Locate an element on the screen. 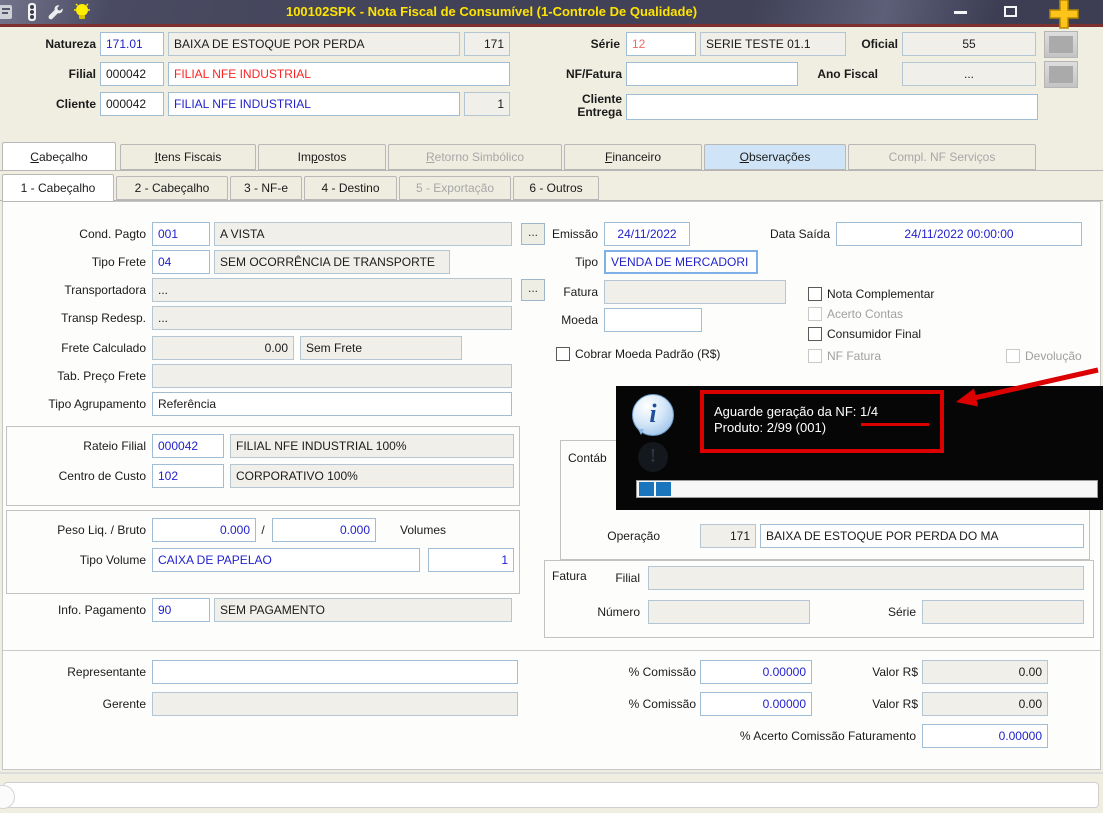 The width and height of the screenshot is (1103, 813). tab-compl-nf-servicos: Compl. NF Serviços is located at coordinates (942, 157).